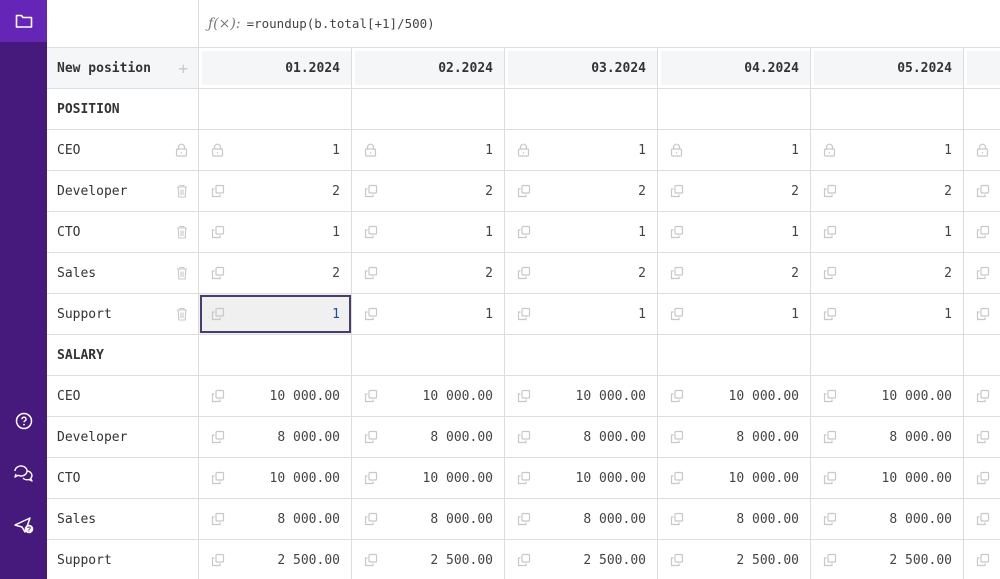 The image size is (1000, 579). Describe the element at coordinates (23, 421) in the screenshot. I see `help-button` at that location.